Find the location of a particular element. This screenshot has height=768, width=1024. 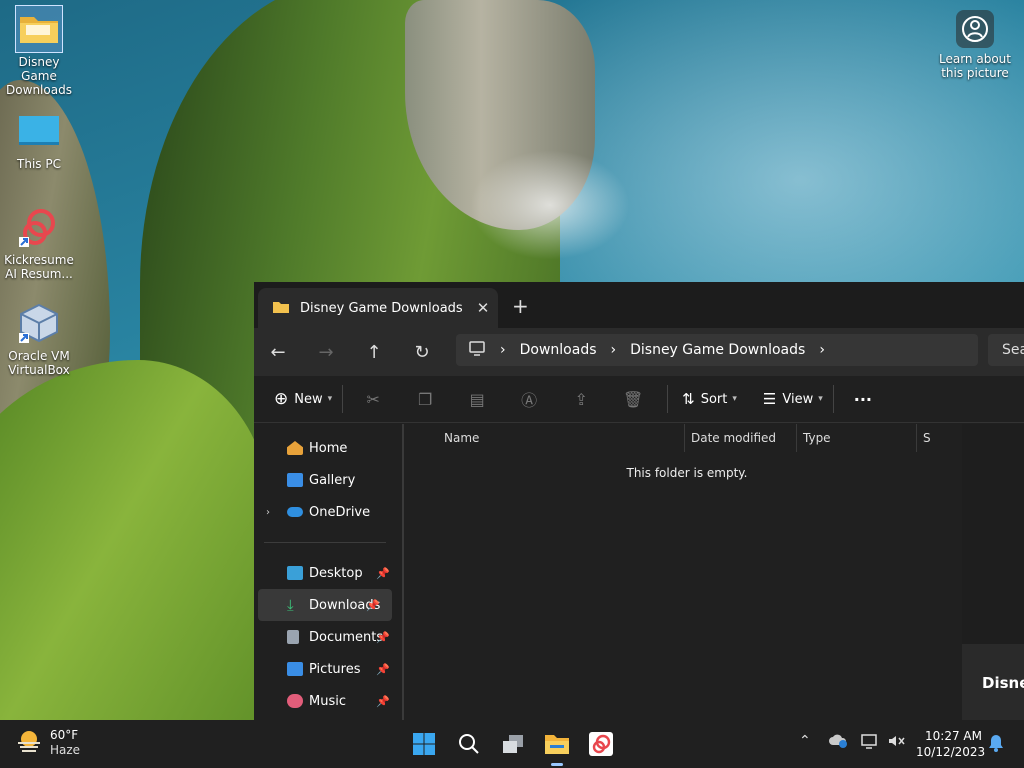

kickresume-icon is located at coordinates (601, 744).